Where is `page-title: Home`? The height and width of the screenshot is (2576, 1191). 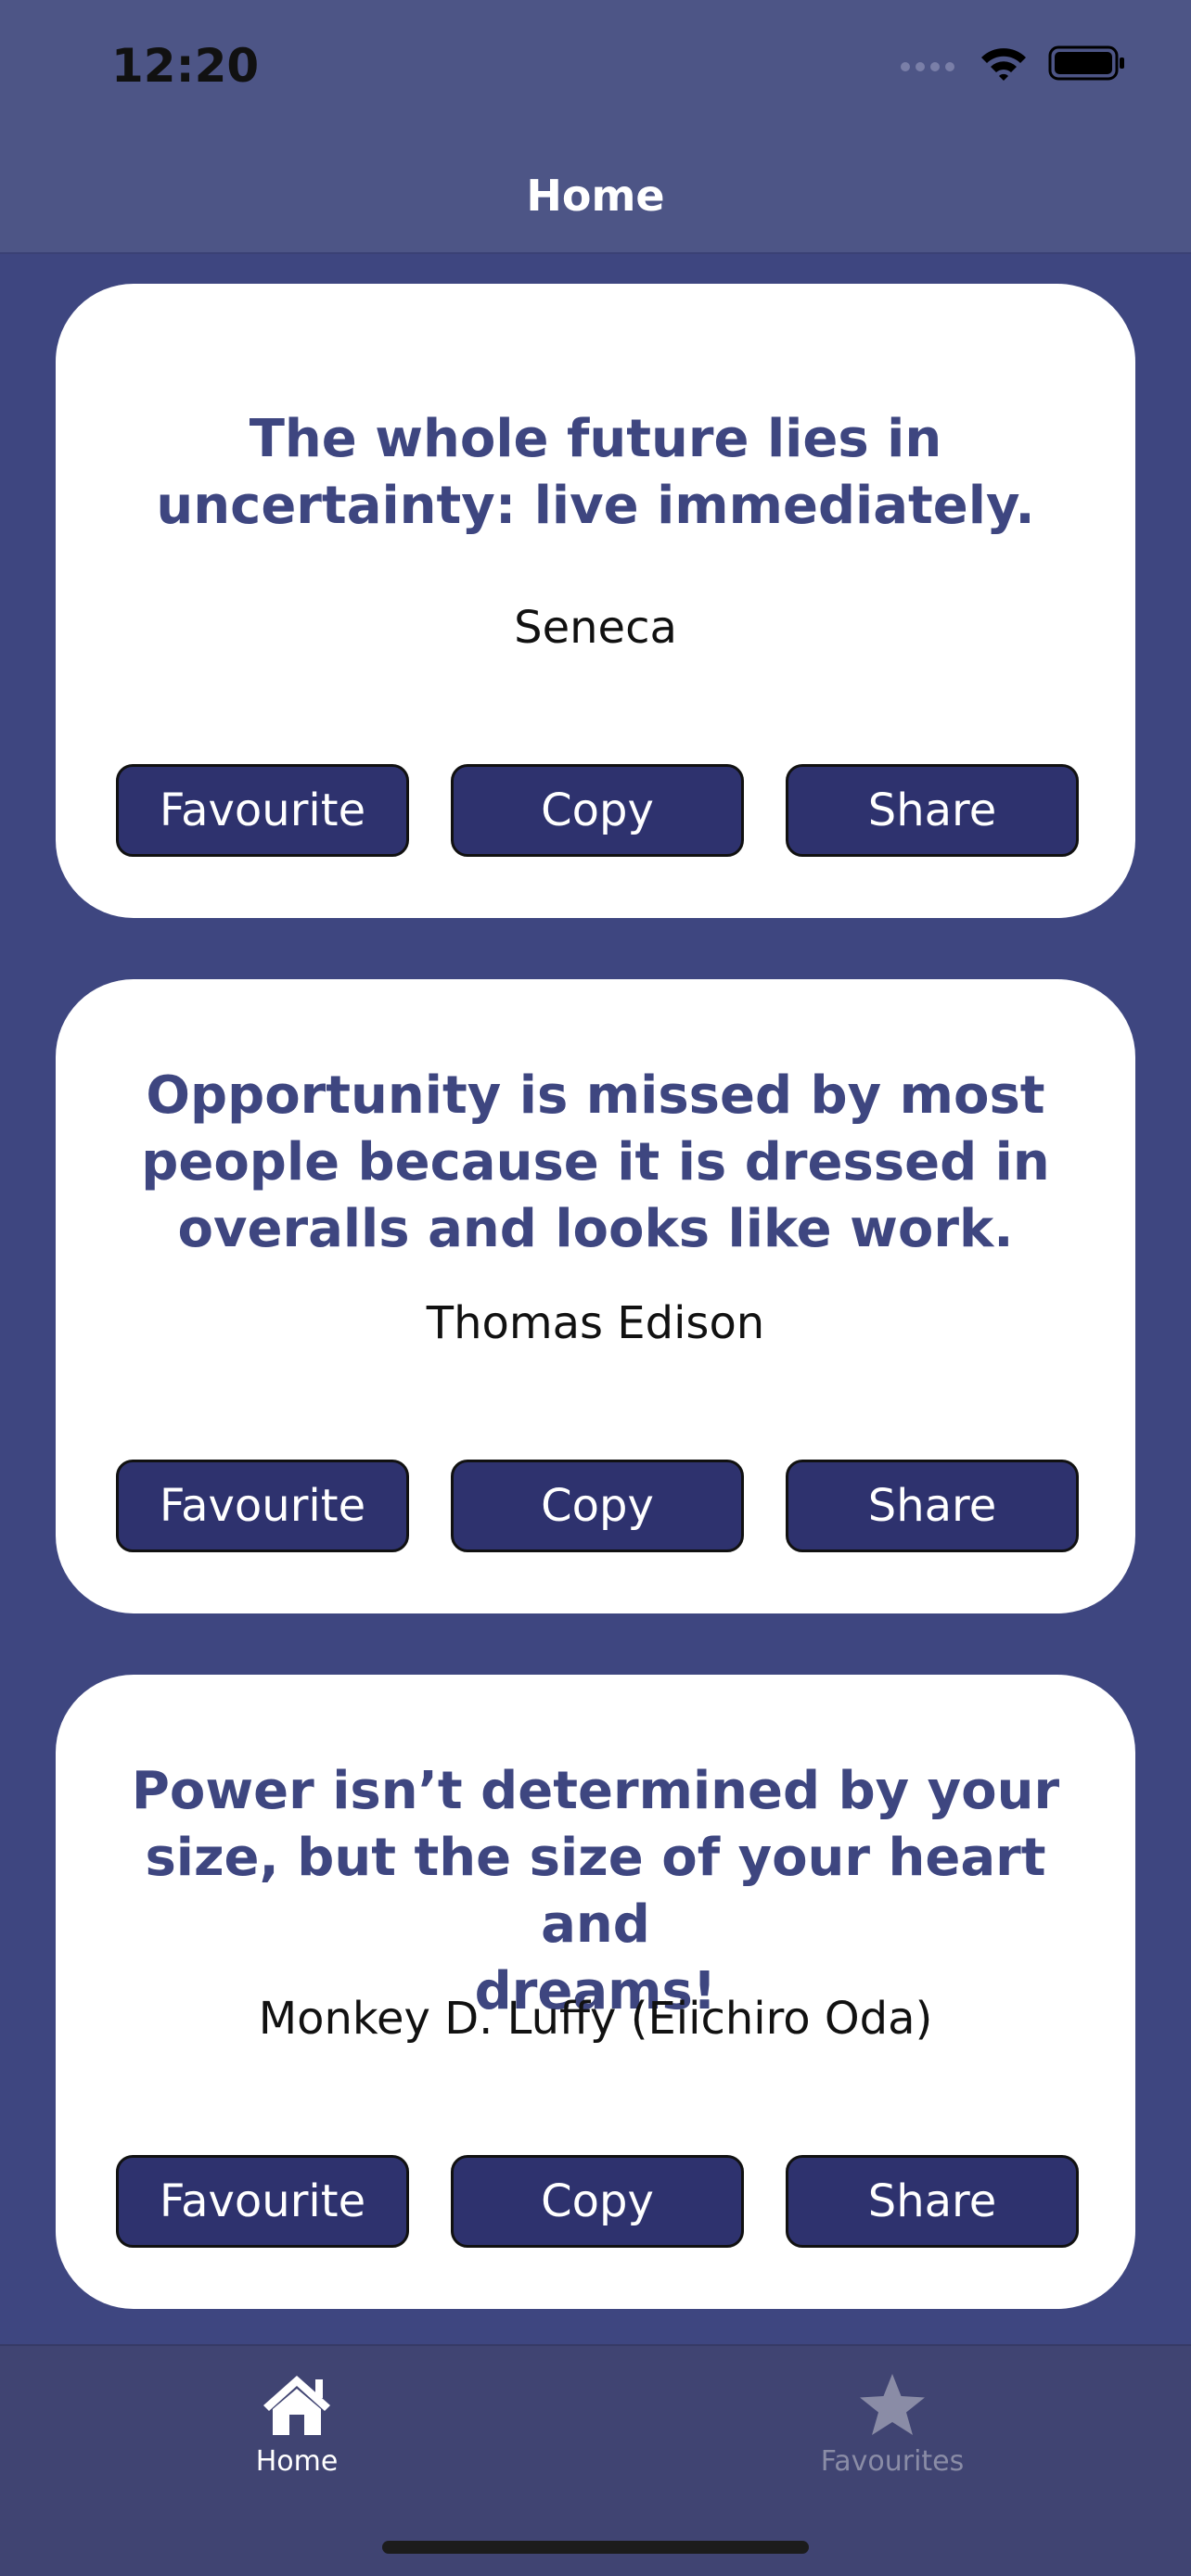
page-title: Home is located at coordinates (595, 196).